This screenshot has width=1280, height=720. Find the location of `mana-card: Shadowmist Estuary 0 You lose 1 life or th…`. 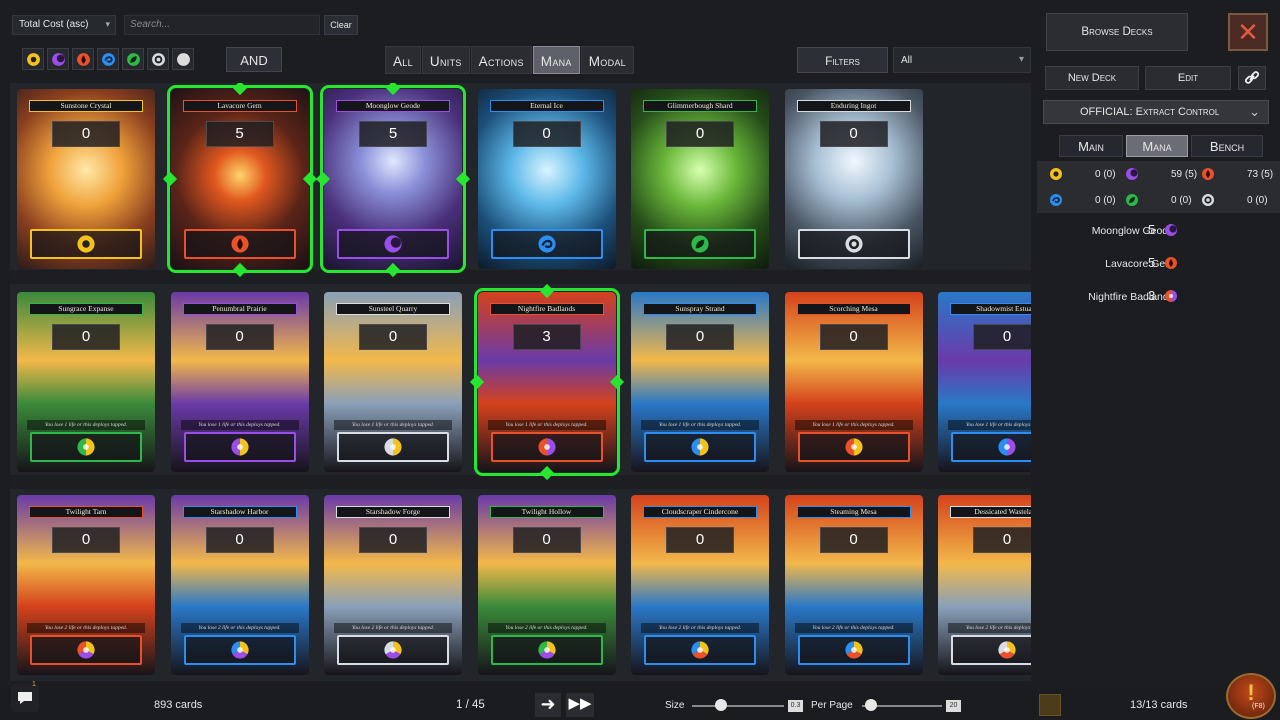

mana-card: Shadowmist Estuary 0 You lose 1 life or th… is located at coordinates (984, 382).